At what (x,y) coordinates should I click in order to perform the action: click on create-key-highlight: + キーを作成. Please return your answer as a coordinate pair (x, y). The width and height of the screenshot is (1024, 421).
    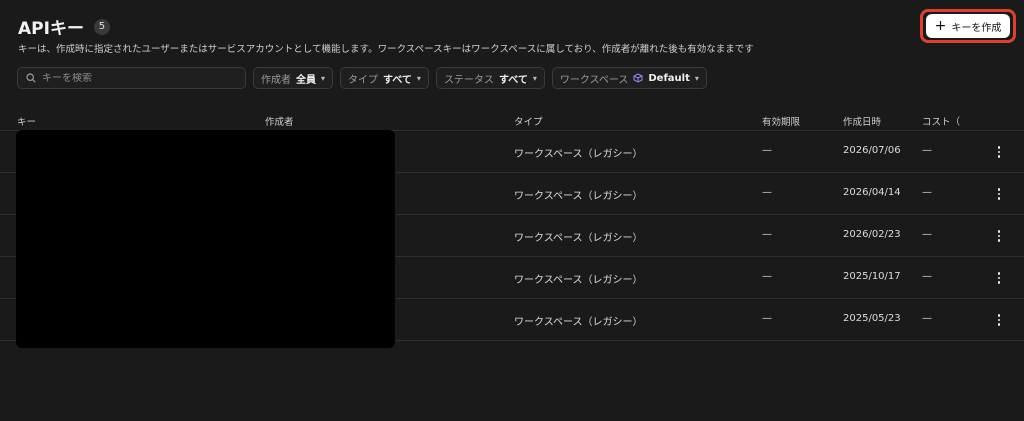
    Looking at the image, I should click on (968, 26).